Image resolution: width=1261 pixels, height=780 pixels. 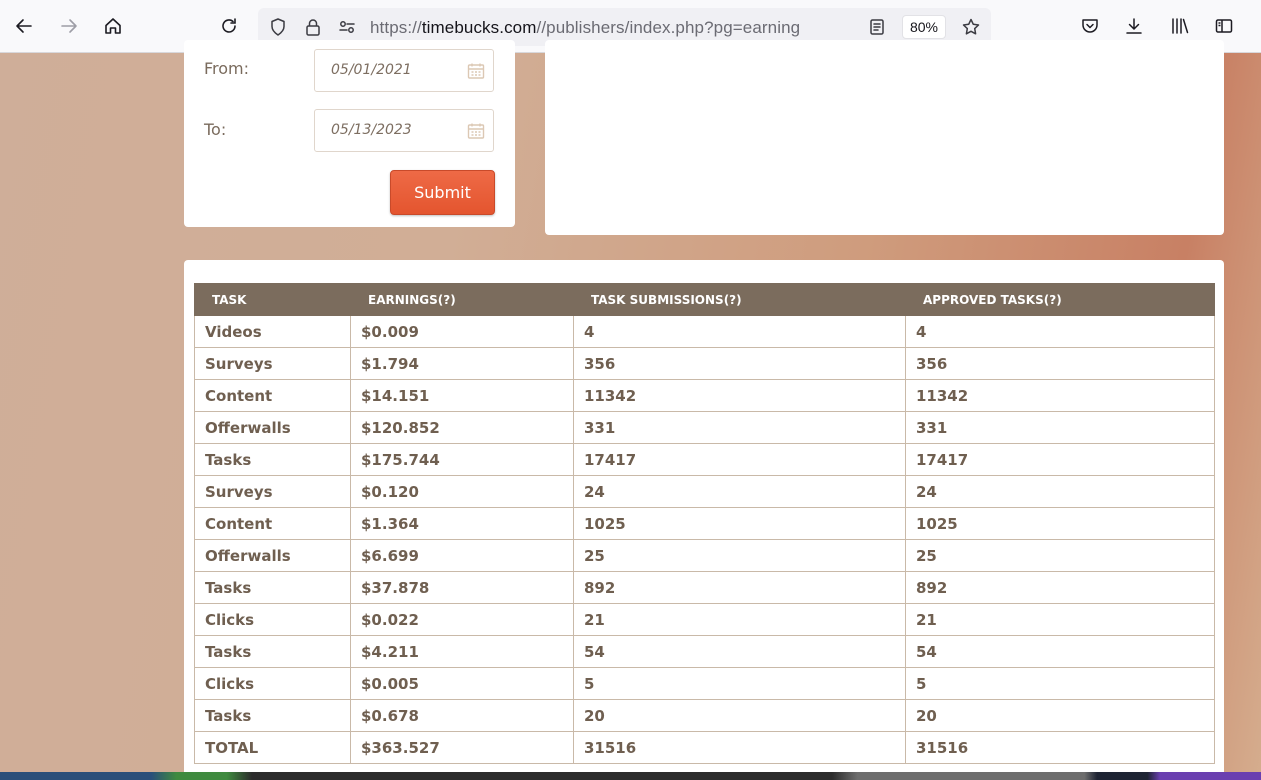 What do you see at coordinates (113, 26) in the screenshot?
I see `home-icon` at bounding box center [113, 26].